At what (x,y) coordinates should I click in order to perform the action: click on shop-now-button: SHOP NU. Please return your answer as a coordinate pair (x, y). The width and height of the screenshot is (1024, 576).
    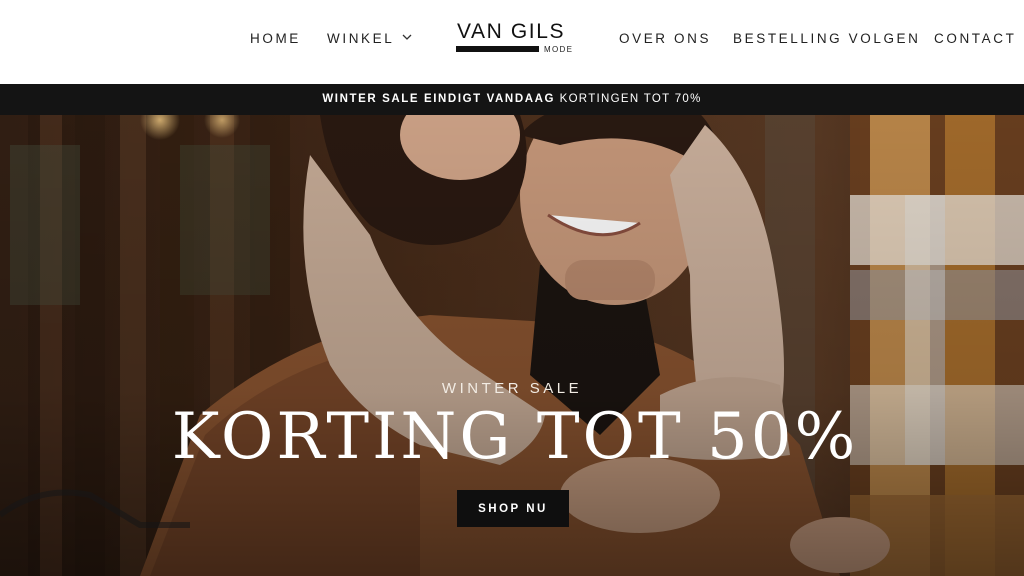
    Looking at the image, I should click on (513, 508).